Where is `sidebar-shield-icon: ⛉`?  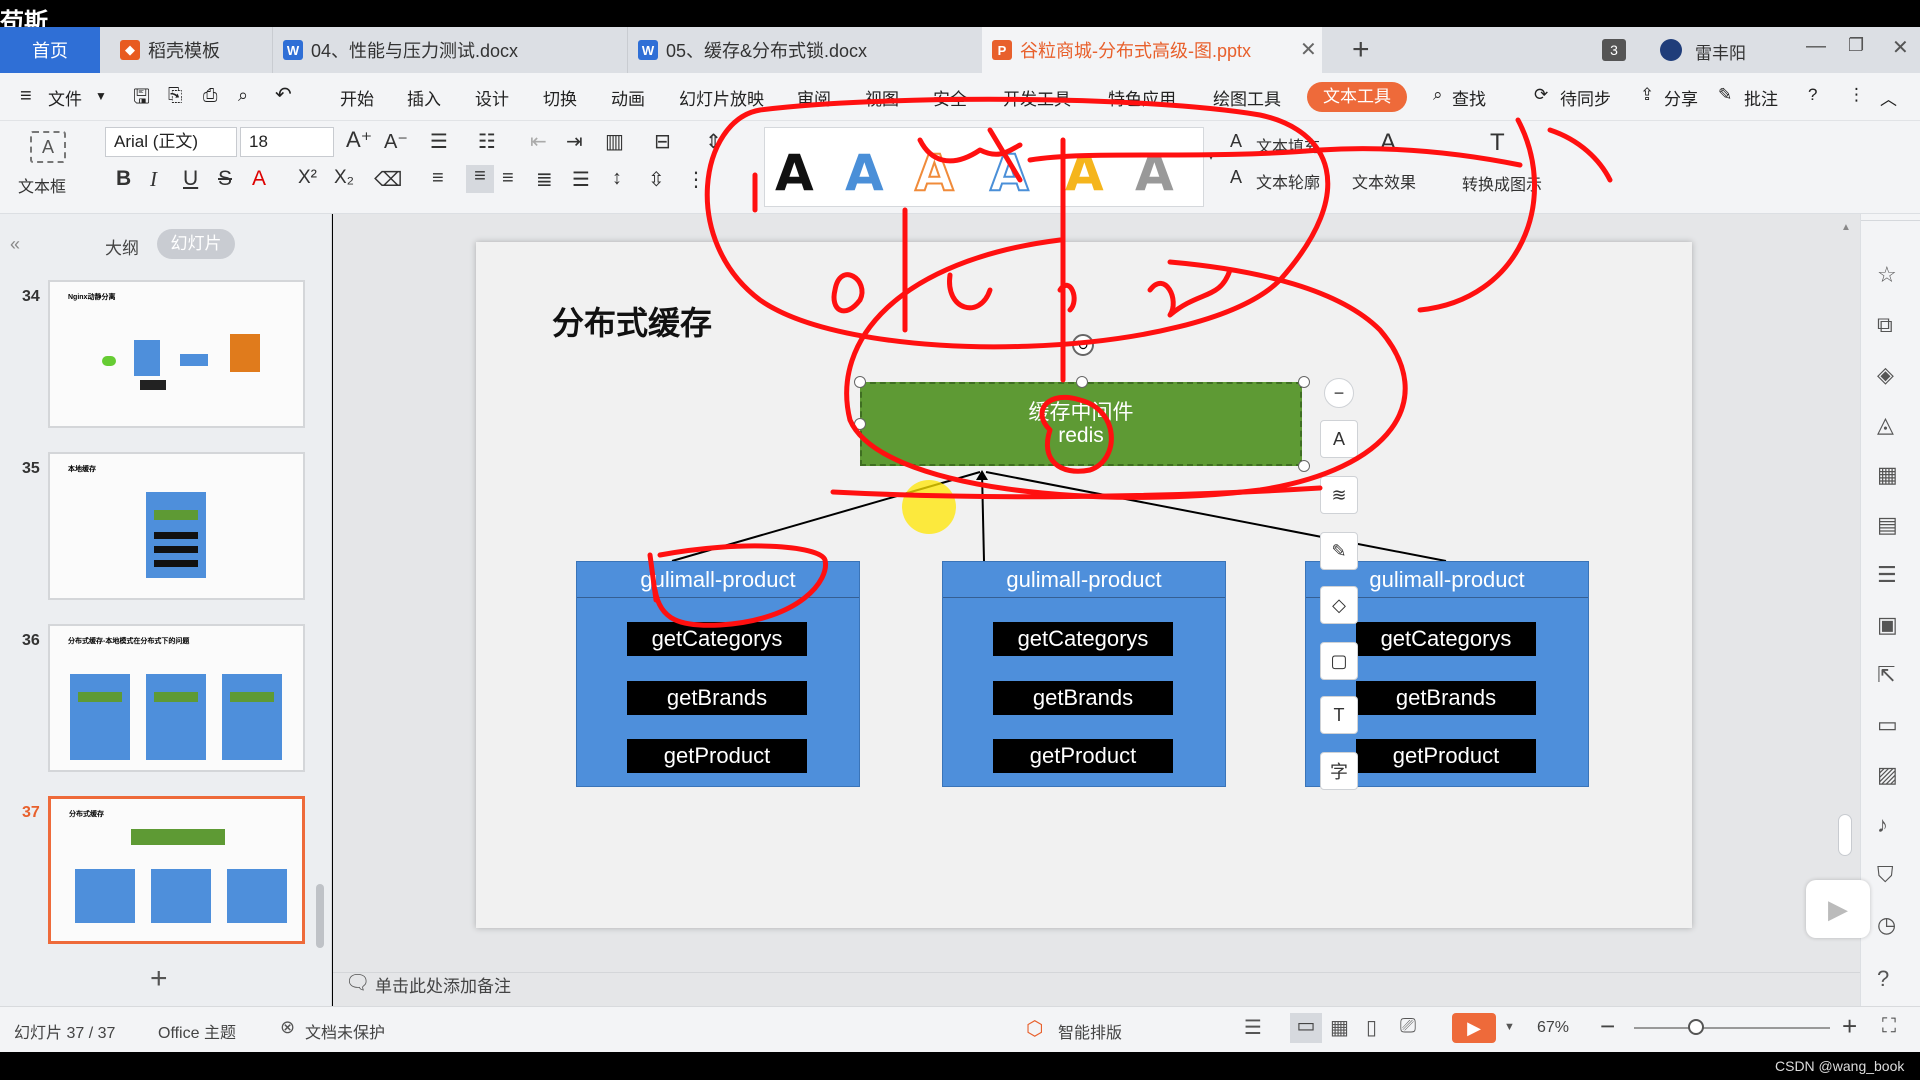 sidebar-shield-icon: ⛉ is located at coordinates (1885, 875).